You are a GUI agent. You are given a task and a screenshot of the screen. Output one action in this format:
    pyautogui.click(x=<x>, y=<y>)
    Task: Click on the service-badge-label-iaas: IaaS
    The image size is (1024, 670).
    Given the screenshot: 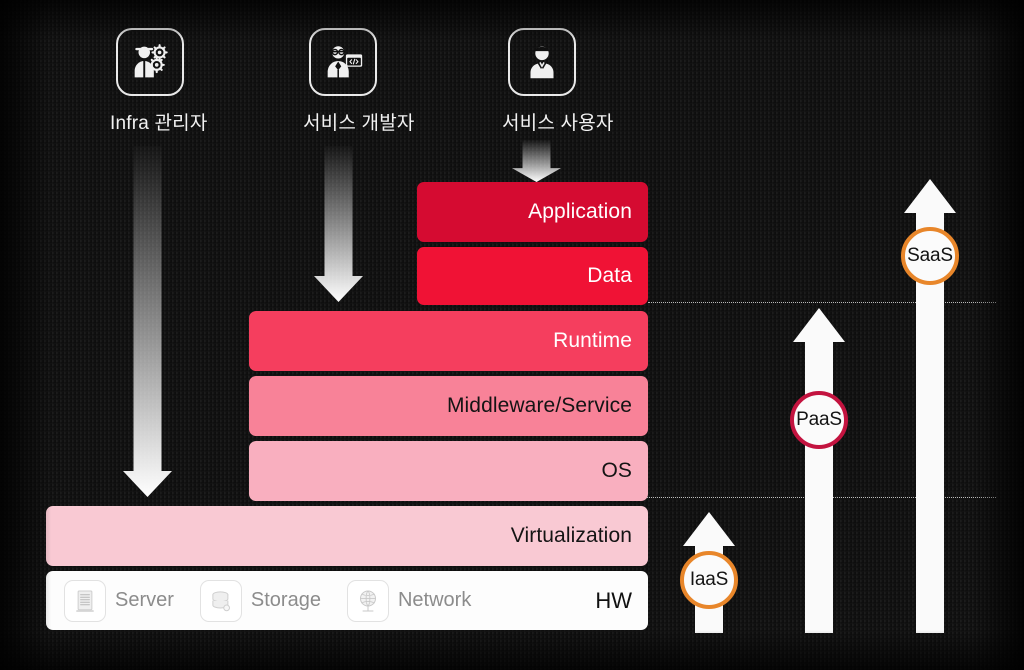 What is the action you would take?
    pyautogui.click(x=709, y=579)
    